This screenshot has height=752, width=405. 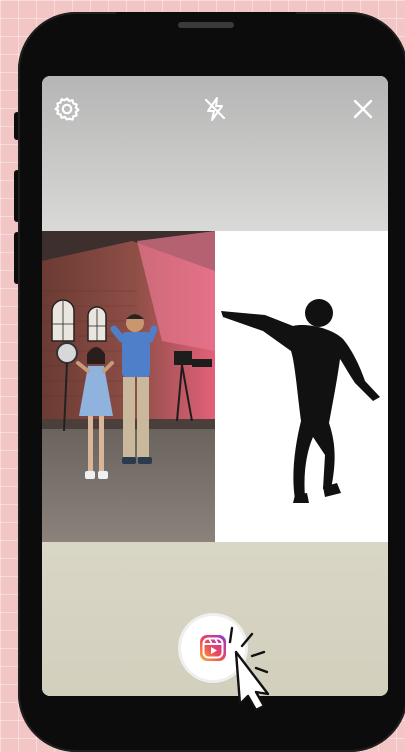 What do you see at coordinates (363, 109) in the screenshot?
I see `close-icon` at bounding box center [363, 109].